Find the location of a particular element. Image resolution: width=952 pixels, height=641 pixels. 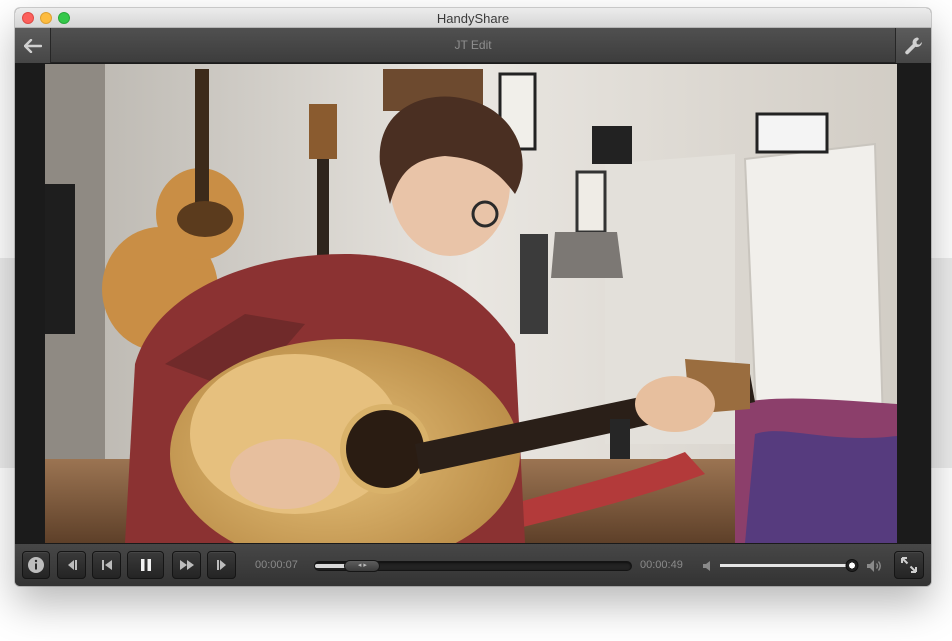

settings-button is located at coordinates (913, 45).